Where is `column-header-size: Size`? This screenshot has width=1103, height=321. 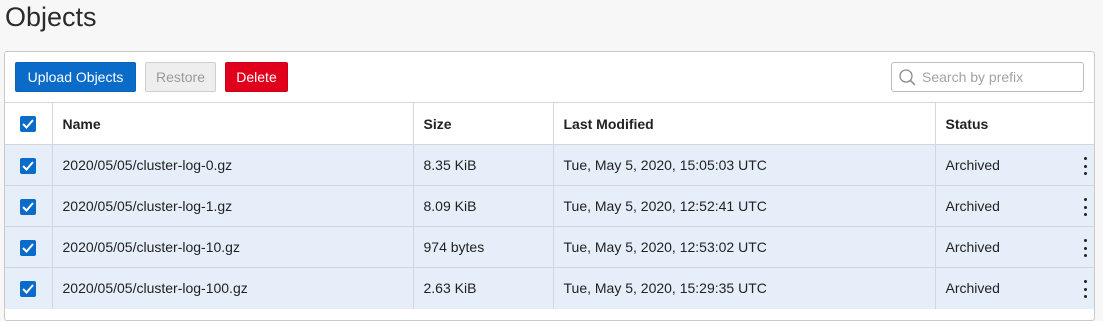
column-header-size: Size is located at coordinates (483, 123).